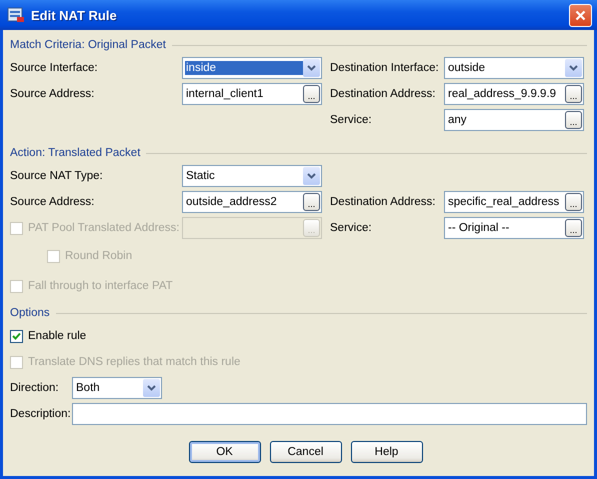 This screenshot has width=597, height=479. I want to click on dropdown: Static, so click(252, 176).